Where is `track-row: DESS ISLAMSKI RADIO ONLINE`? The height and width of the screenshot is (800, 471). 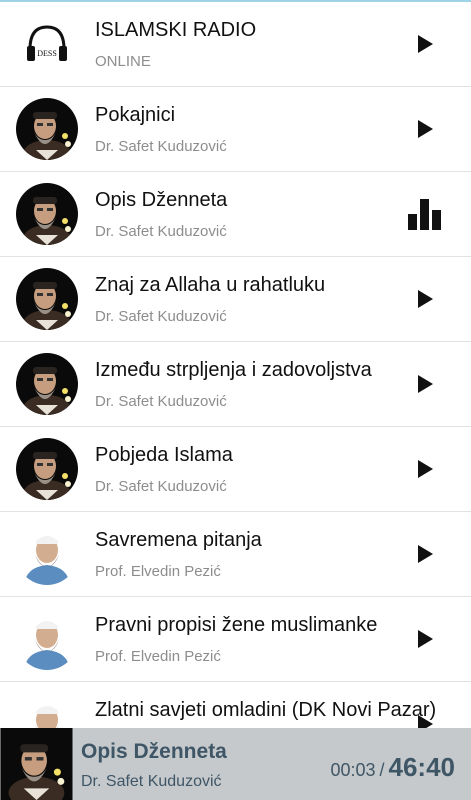
track-row: DESS ISLAMSKI RADIO ONLINE is located at coordinates (235, 44).